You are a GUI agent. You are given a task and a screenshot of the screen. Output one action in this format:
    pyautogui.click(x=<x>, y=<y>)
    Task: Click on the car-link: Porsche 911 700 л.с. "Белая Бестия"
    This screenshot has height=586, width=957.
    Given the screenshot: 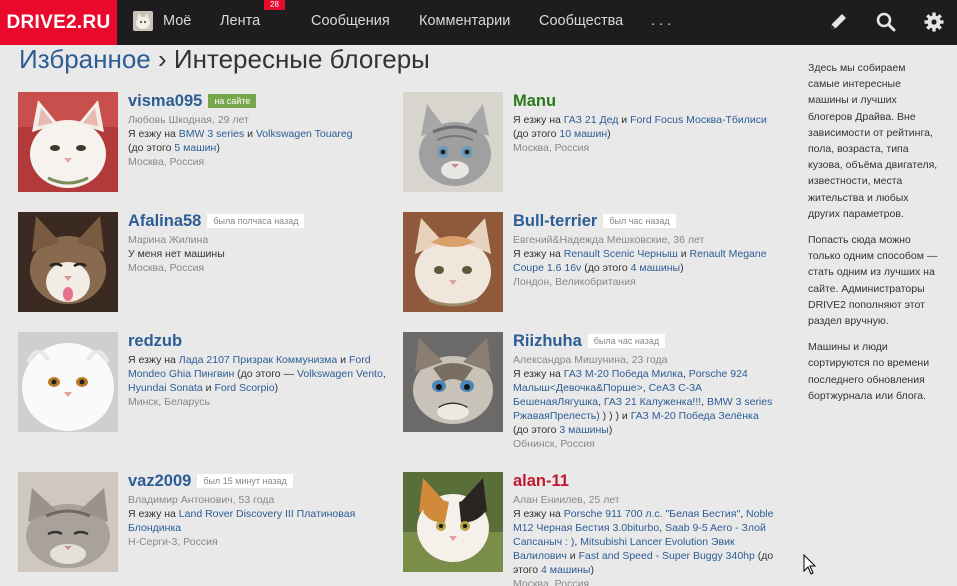 What is the action you would take?
    pyautogui.click(x=652, y=514)
    